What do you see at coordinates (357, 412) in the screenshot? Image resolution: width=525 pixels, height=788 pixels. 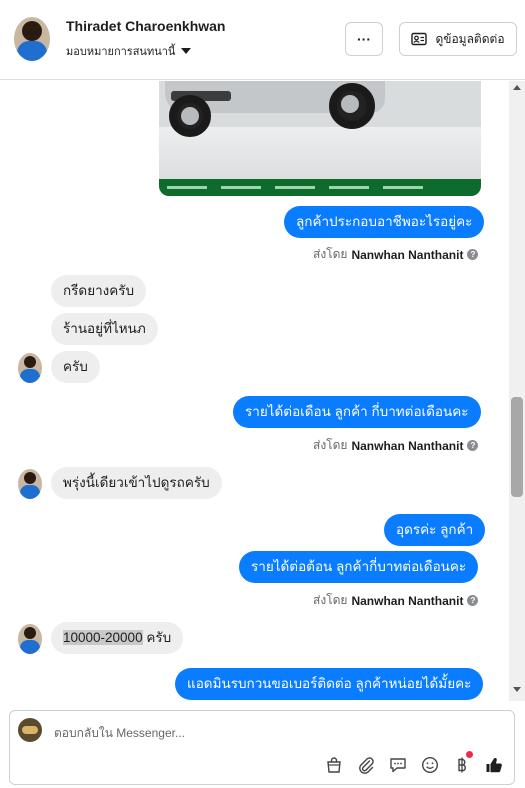 I see `message-outgoing: รายได้ต่อเดือน ลูกค้า กี่บาทต่อเดือนคะ` at bounding box center [357, 412].